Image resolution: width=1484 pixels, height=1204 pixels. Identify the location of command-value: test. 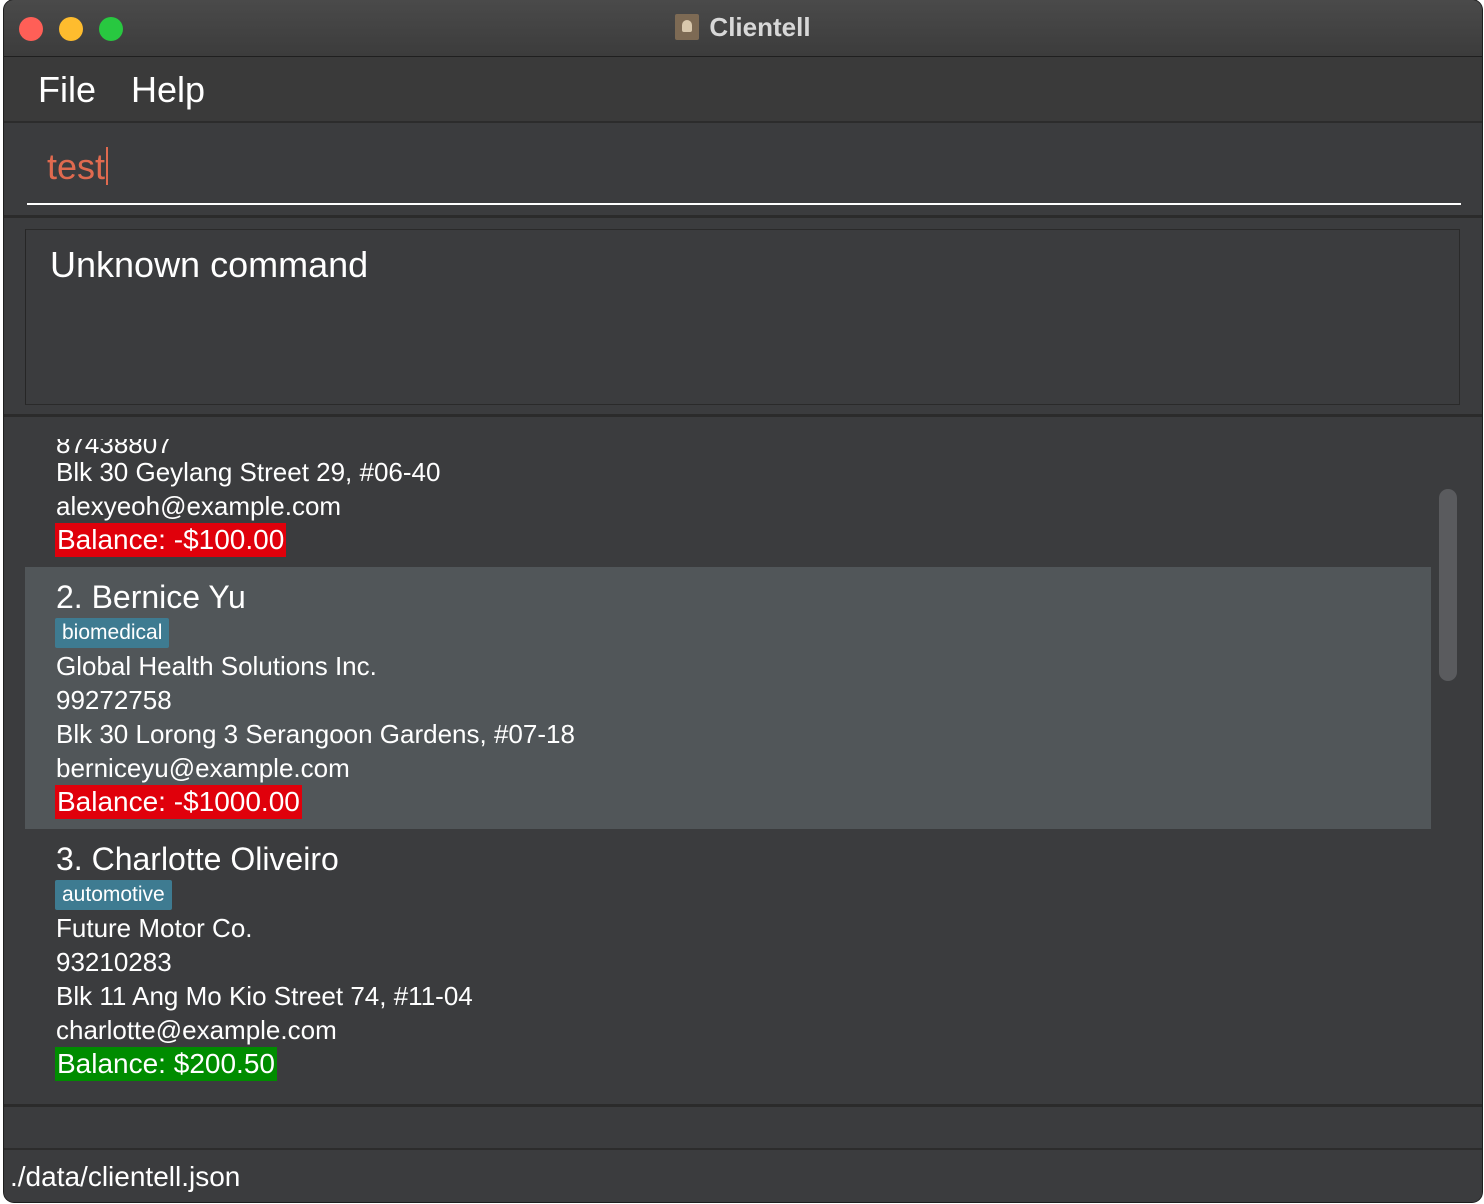
(76, 166).